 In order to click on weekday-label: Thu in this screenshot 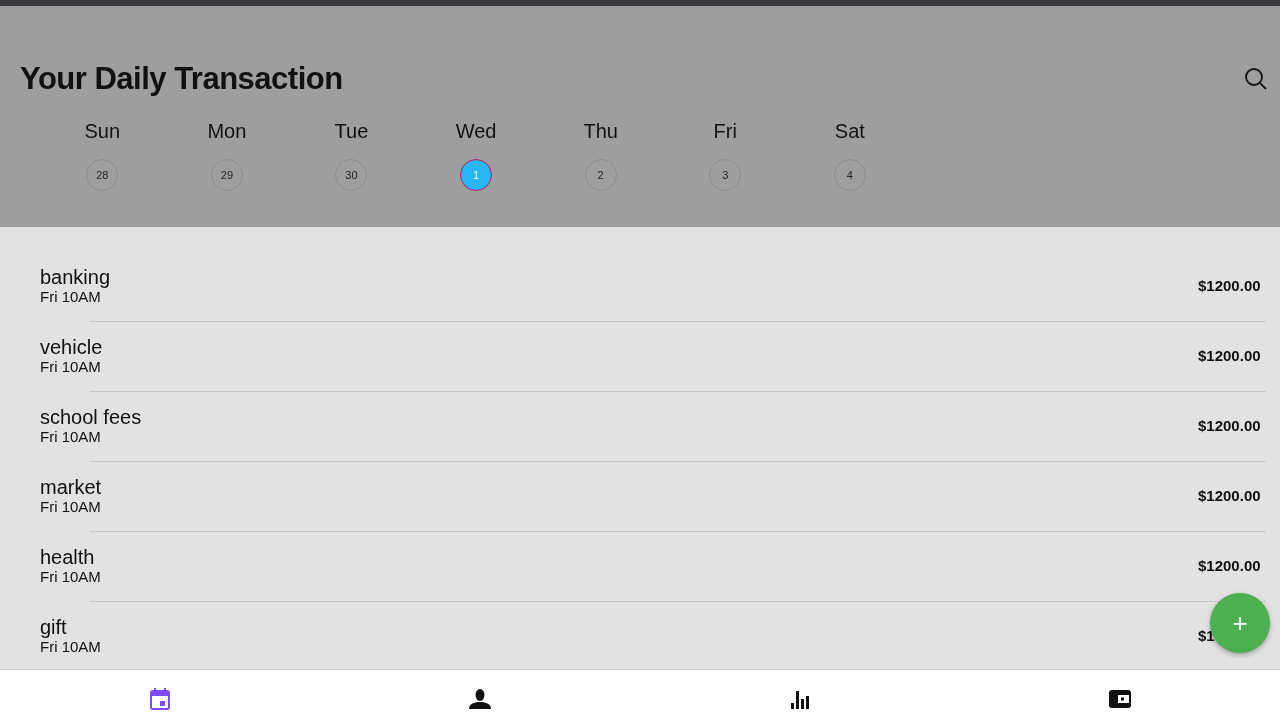, I will do `click(600, 131)`.